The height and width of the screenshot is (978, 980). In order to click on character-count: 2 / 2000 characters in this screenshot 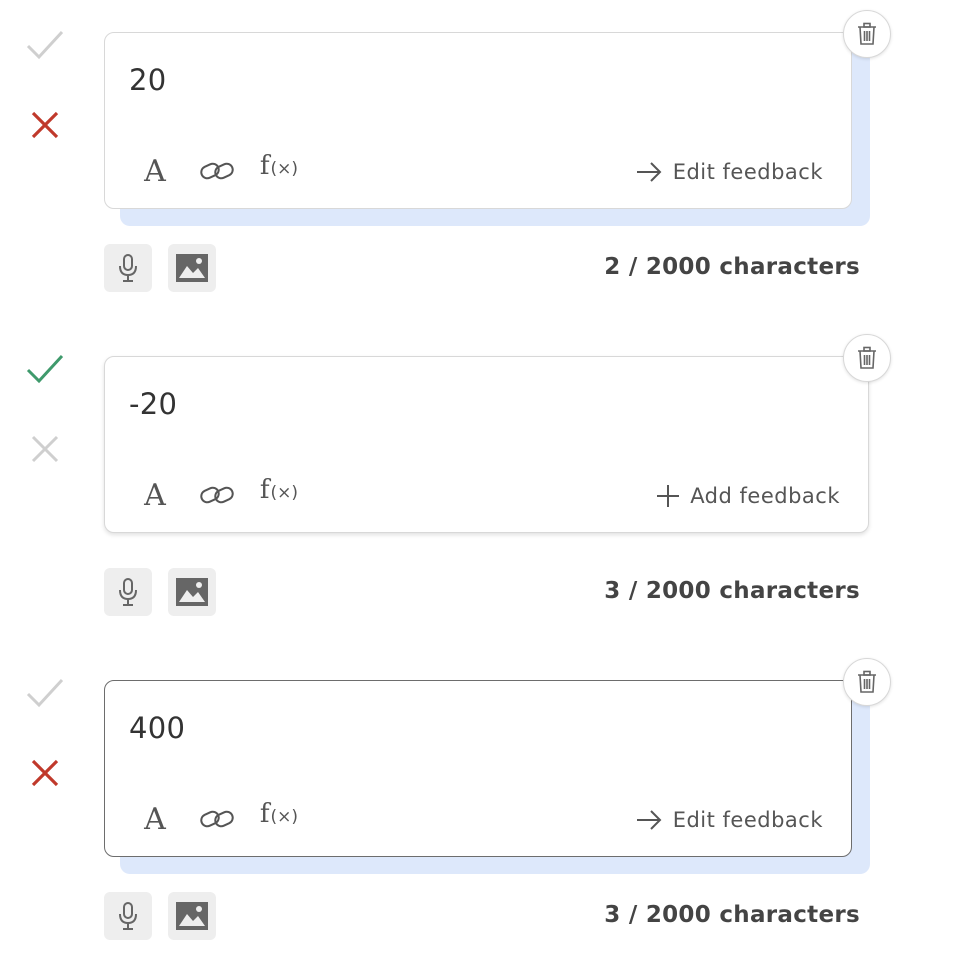, I will do `click(732, 267)`.